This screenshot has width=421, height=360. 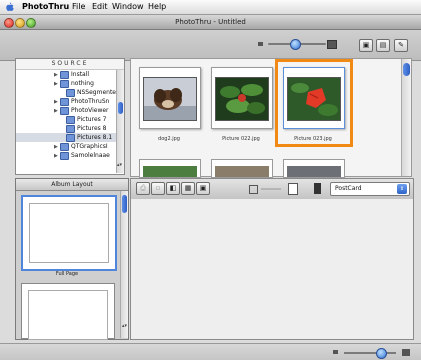 What do you see at coordinates (158, 188) in the screenshot?
I see `save-icon: ▫` at bounding box center [158, 188].